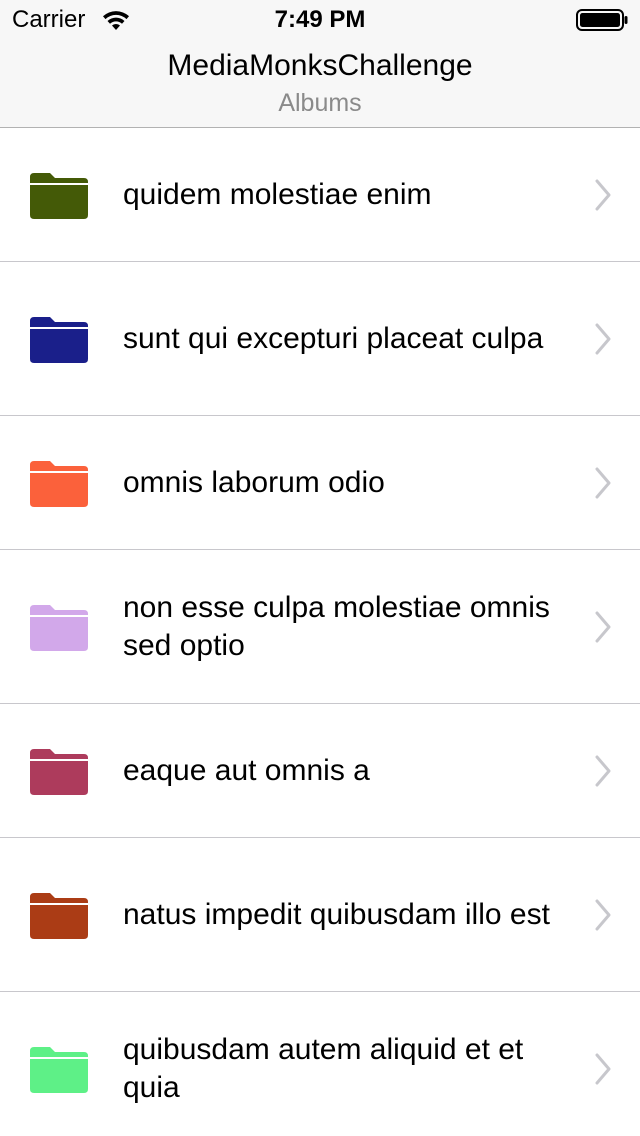 The image size is (640, 1136). I want to click on album-row: quibusdam autem aliquid et et quia, so click(320, 1064).